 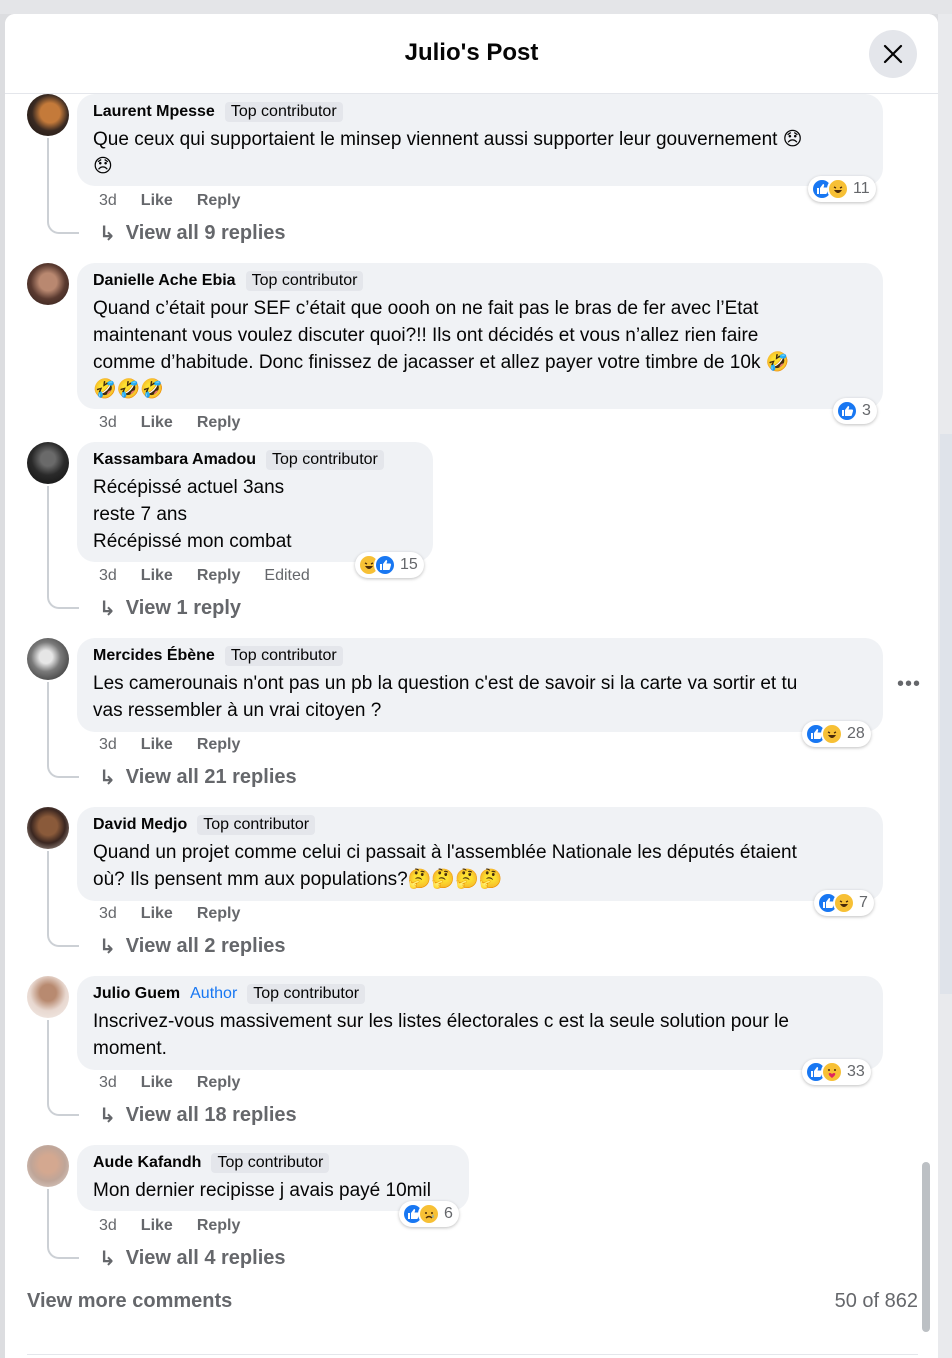 I want to click on view-more-comments-link: View more comments, so click(x=129, y=1301).